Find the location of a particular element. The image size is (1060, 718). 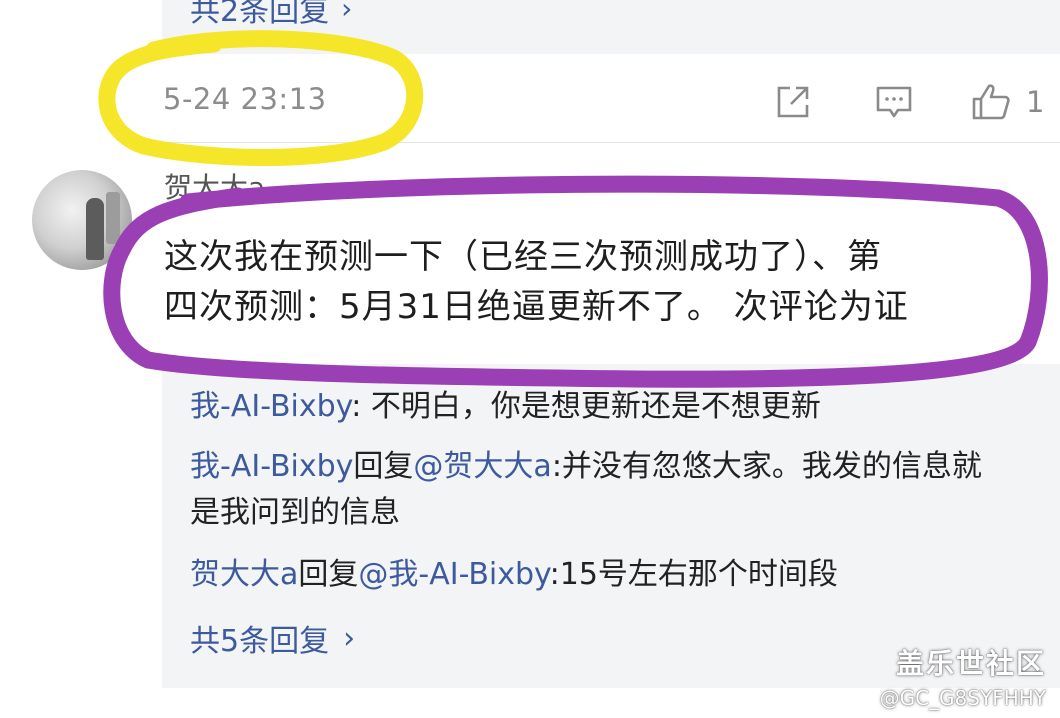

comment-meta-row: 5-24 23:13 1 is located at coordinates (530, 101).